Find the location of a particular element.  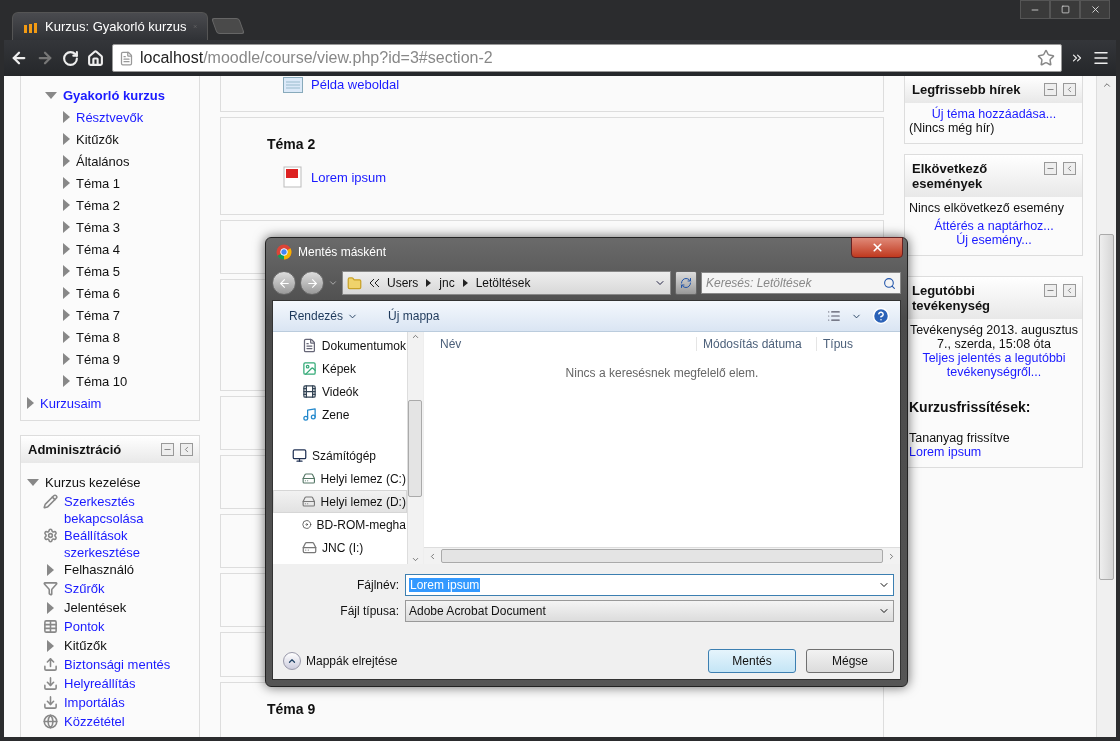

nav-item: Téma 3 is located at coordinates (98, 227).